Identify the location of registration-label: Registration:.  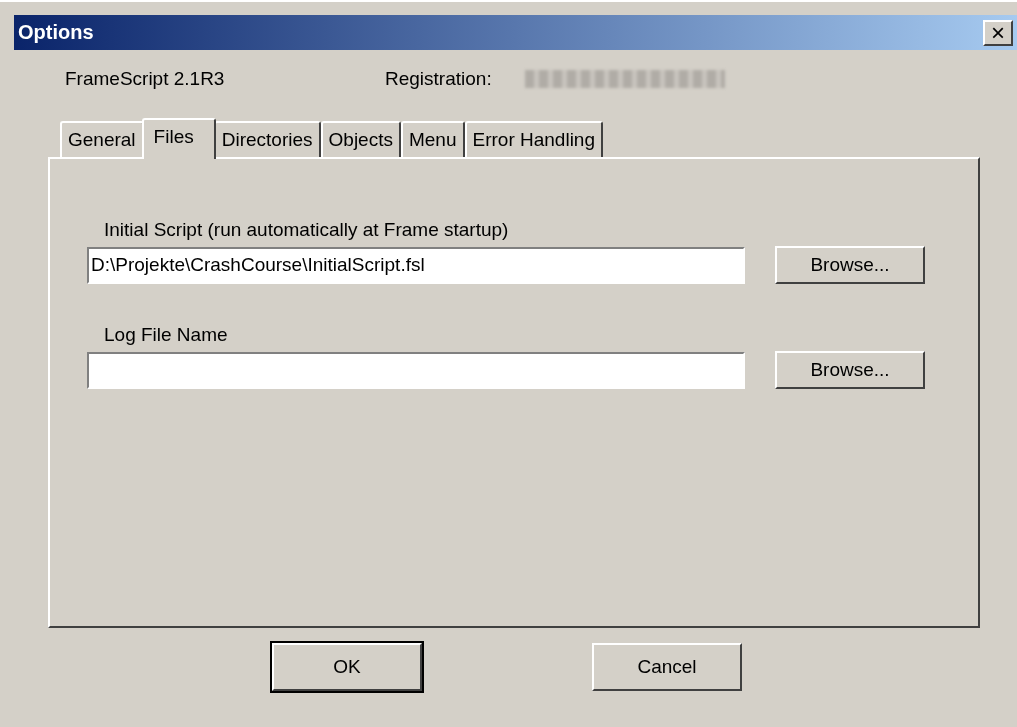
(439, 79).